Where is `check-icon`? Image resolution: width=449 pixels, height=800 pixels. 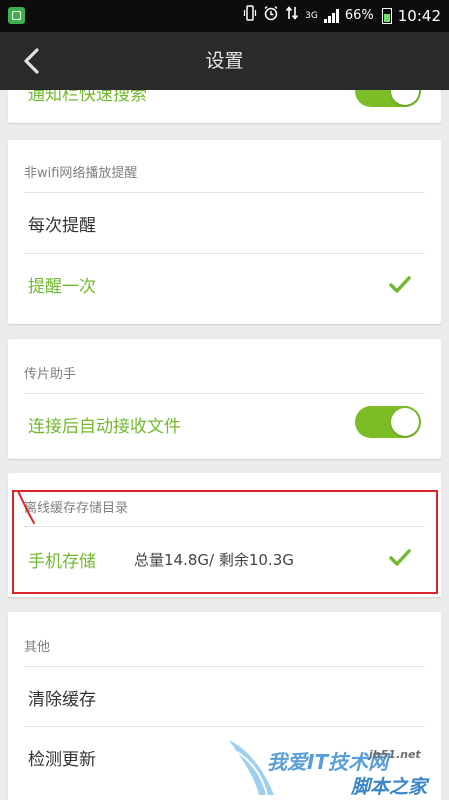 check-icon is located at coordinates (400, 285).